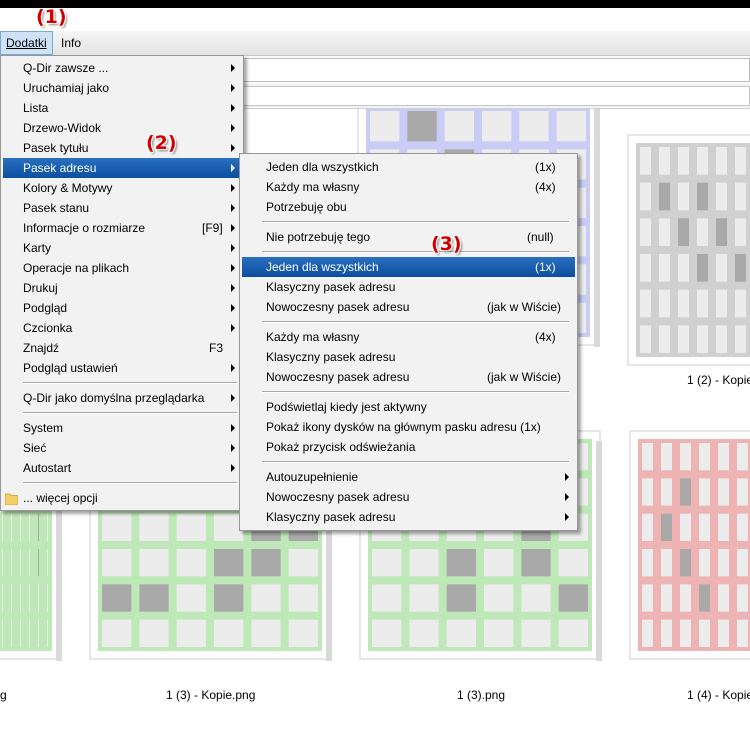  What do you see at coordinates (210, 695) in the screenshot?
I see `file-label: 1 (3) - Kopie.png` at bounding box center [210, 695].